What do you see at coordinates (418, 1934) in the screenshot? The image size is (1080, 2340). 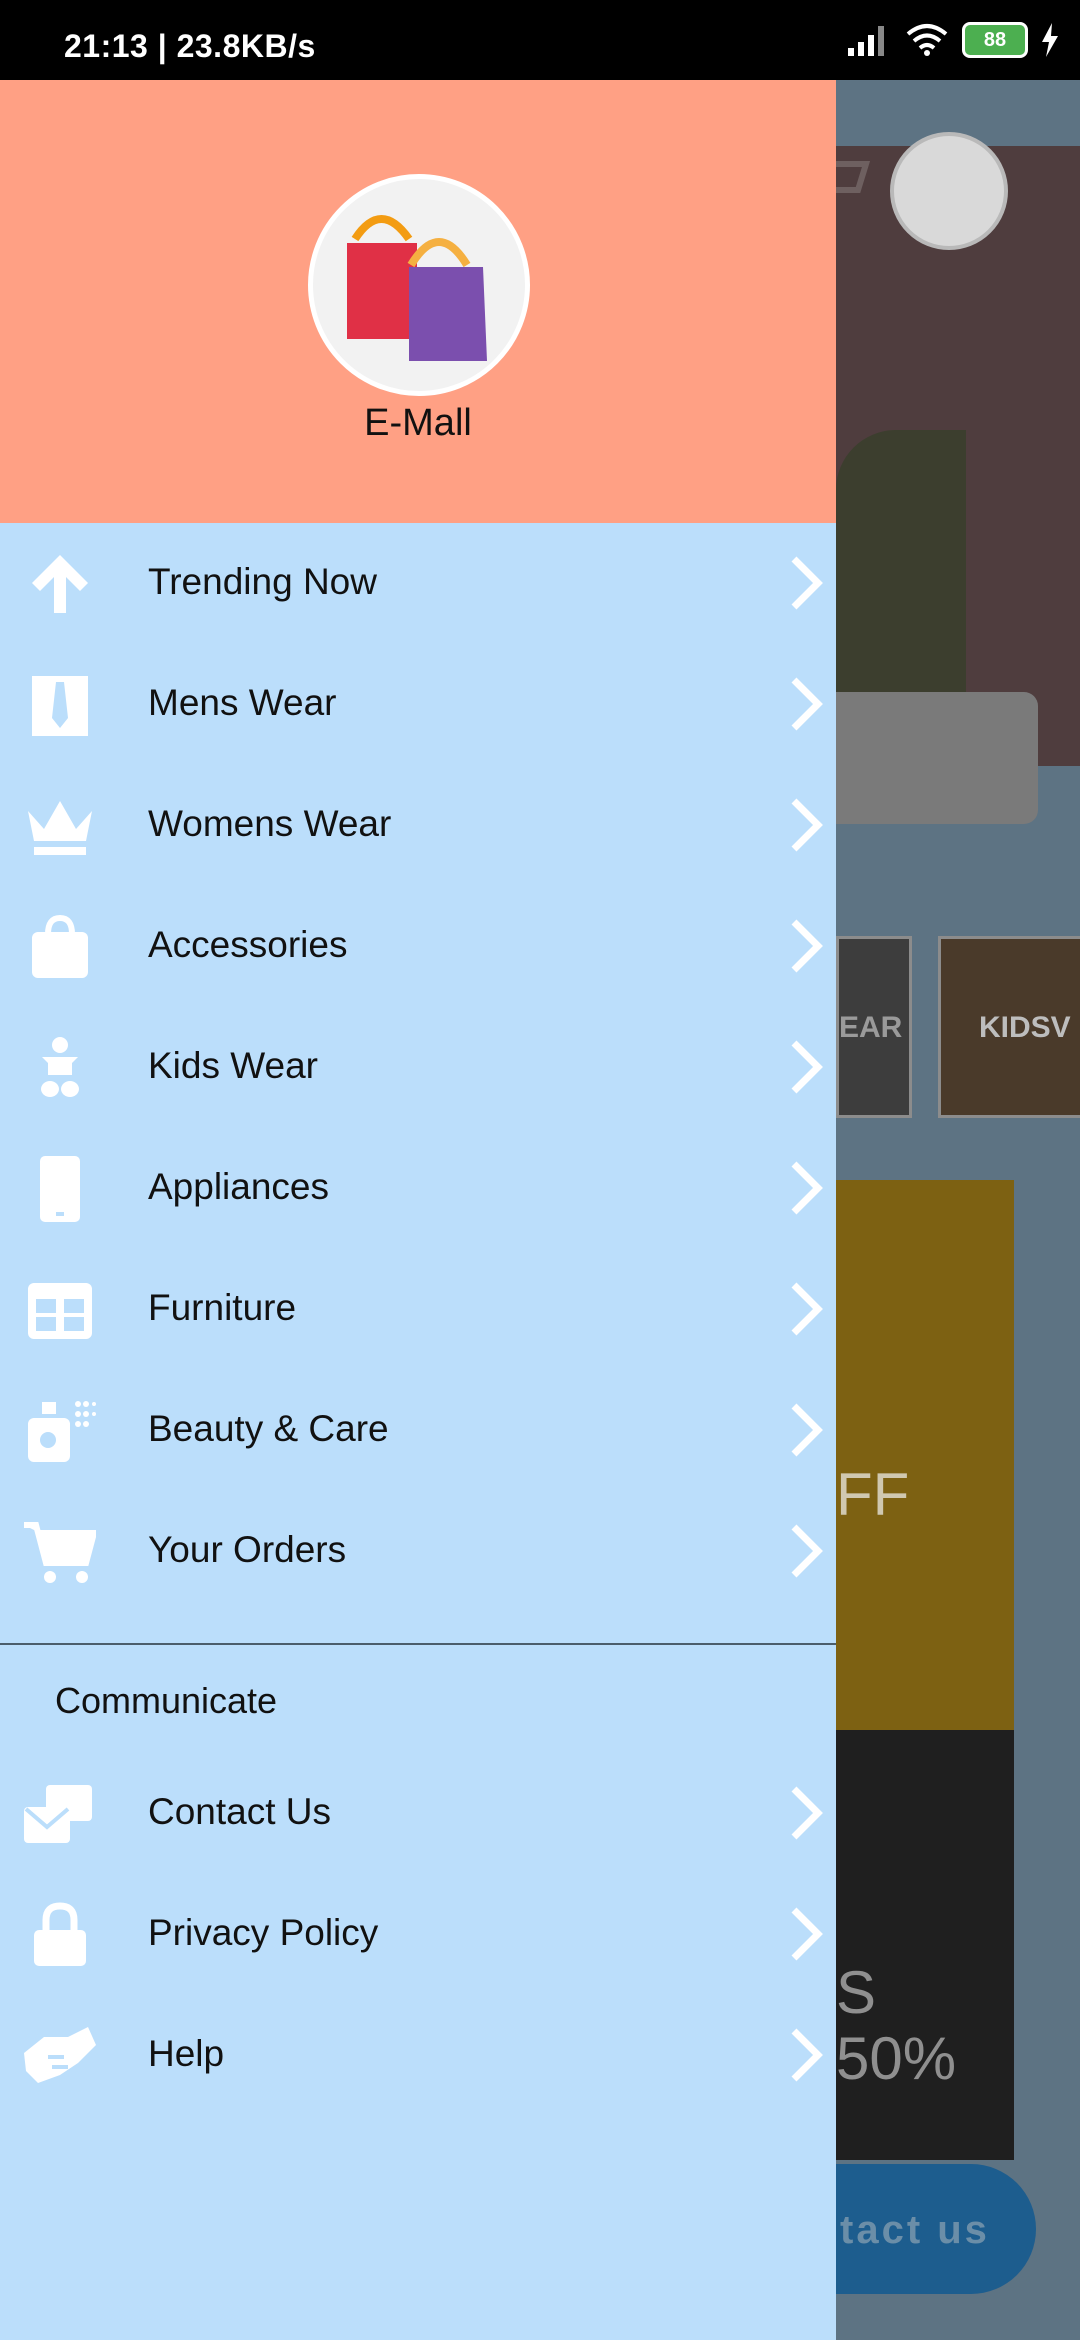 I see `menu-item-privacy-policy: Privacy Policy` at bounding box center [418, 1934].